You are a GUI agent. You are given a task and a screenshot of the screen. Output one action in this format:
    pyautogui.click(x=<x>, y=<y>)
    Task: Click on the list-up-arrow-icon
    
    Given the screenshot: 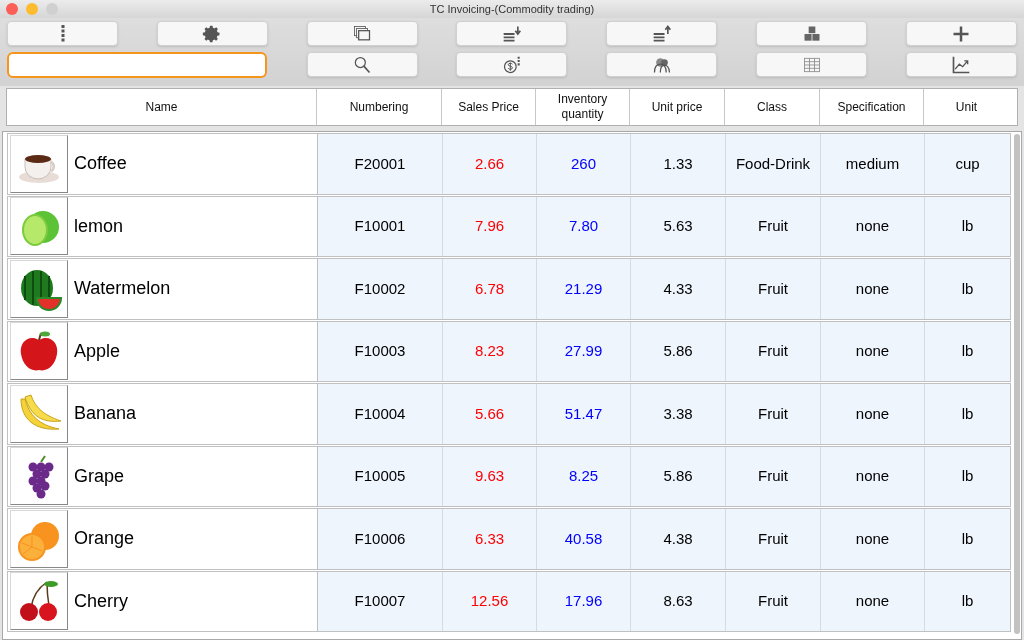 What is the action you would take?
    pyautogui.click(x=661, y=33)
    